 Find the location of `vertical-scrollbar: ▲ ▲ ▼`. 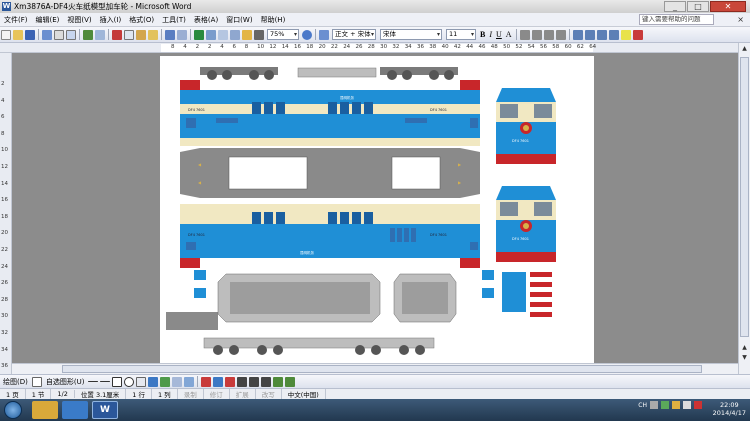

vertical-scrollbar: ▲ ▲ ▼ is located at coordinates (744, 208).